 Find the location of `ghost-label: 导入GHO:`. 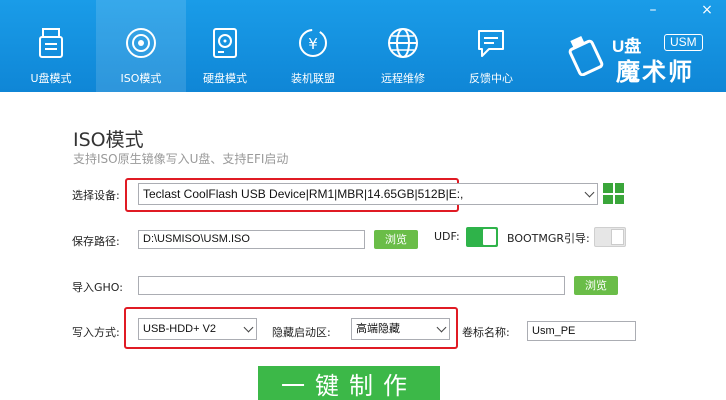

ghost-label: 导入GHO: is located at coordinates (97, 287).